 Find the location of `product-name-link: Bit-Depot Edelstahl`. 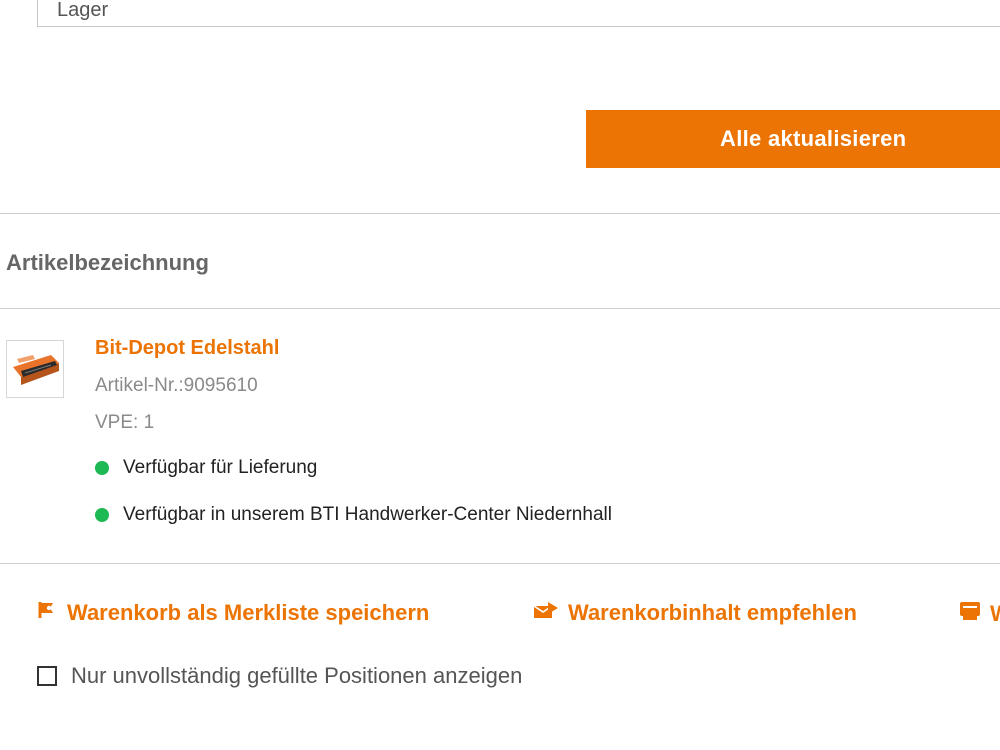

product-name-link: Bit-Depot Edelstahl is located at coordinates (187, 348).